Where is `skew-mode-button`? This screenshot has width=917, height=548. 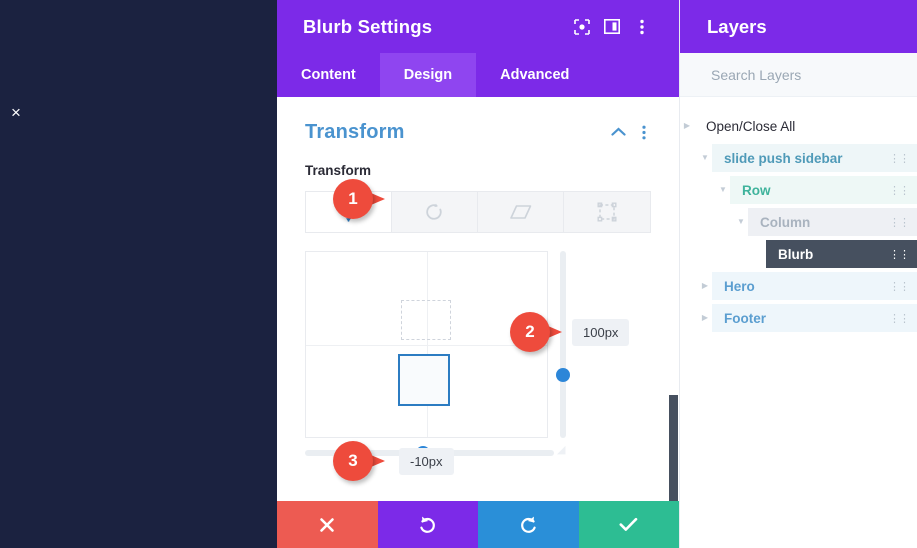 skew-mode-button is located at coordinates (521, 212).